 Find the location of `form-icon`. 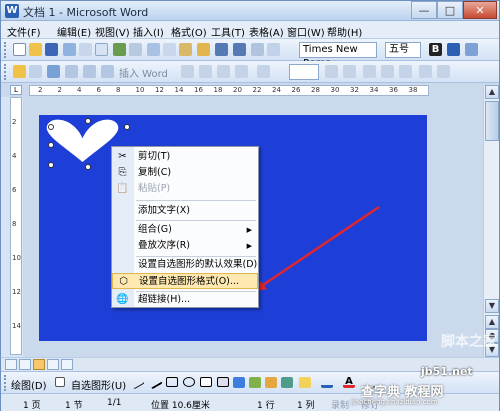

form-icon is located at coordinates (89, 71).